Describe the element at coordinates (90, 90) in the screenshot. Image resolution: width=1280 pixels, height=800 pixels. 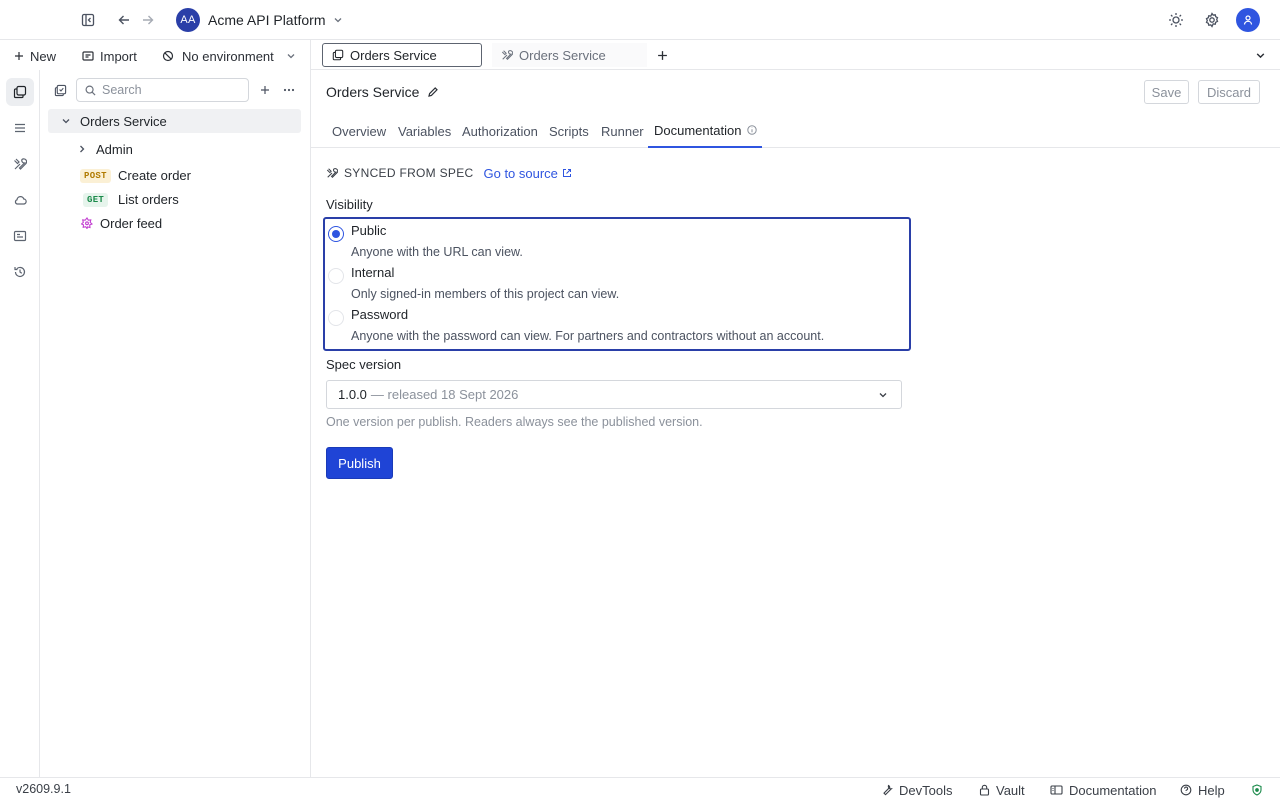
I see `search-icon` at that location.